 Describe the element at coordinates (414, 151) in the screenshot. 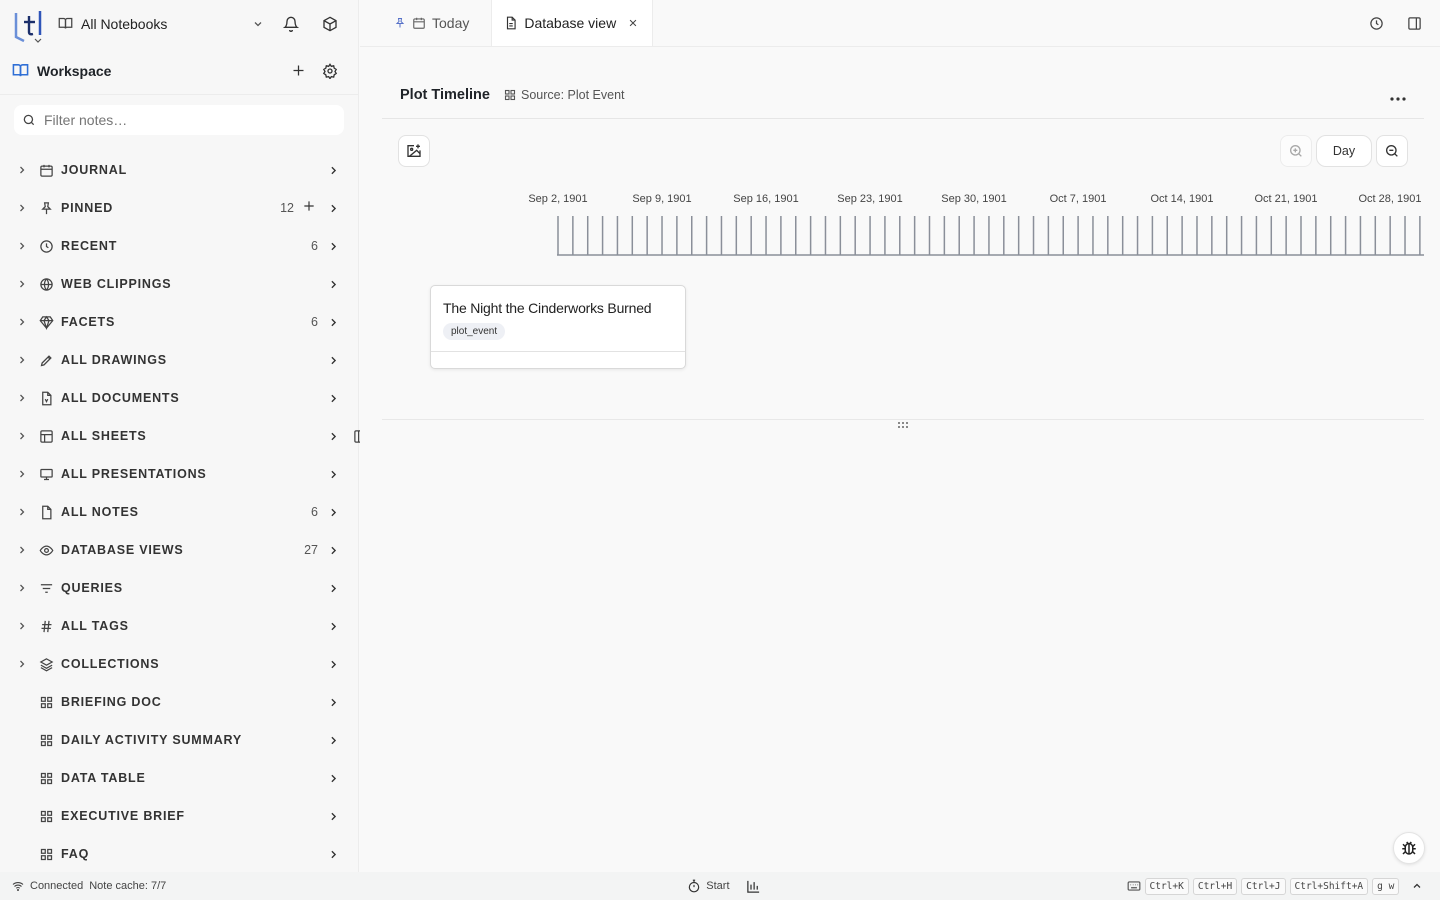

I see `export-image-button` at that location.